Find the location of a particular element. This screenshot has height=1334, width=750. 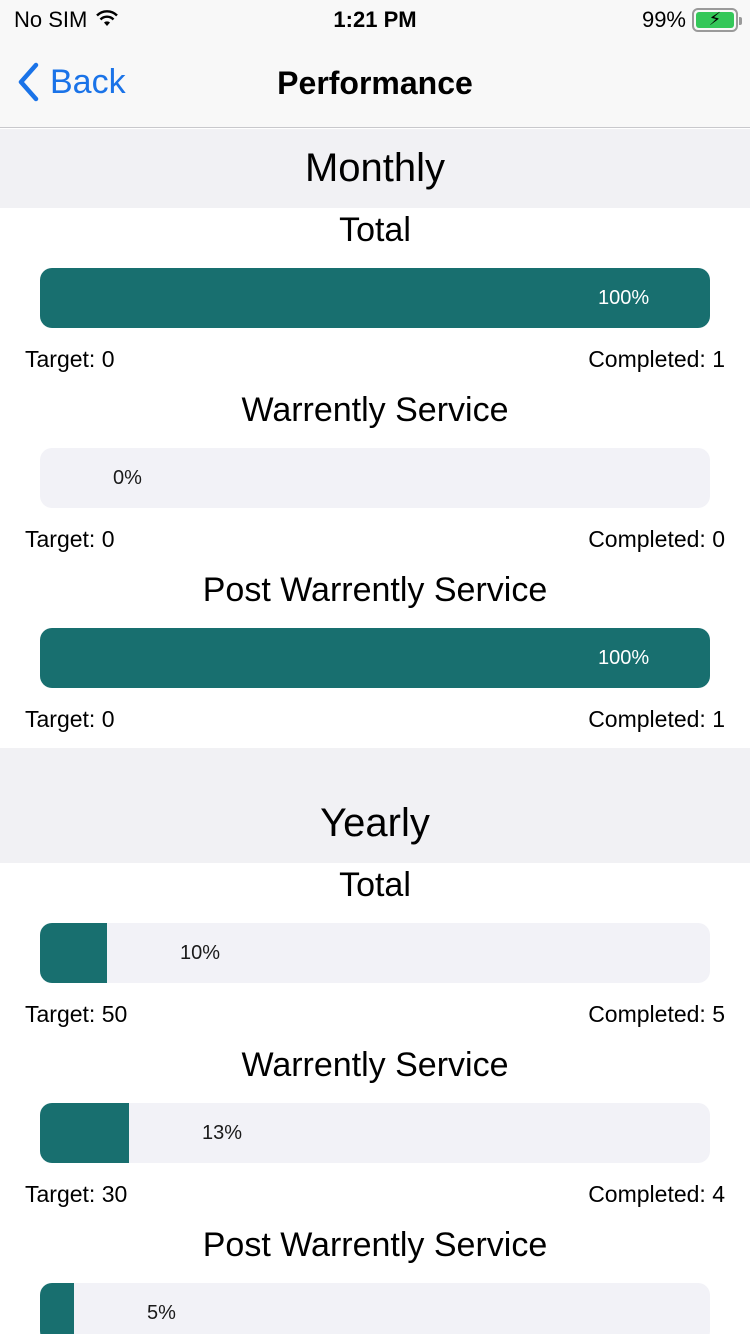

battery-percent: 99% is located at coordinates (663, 19).